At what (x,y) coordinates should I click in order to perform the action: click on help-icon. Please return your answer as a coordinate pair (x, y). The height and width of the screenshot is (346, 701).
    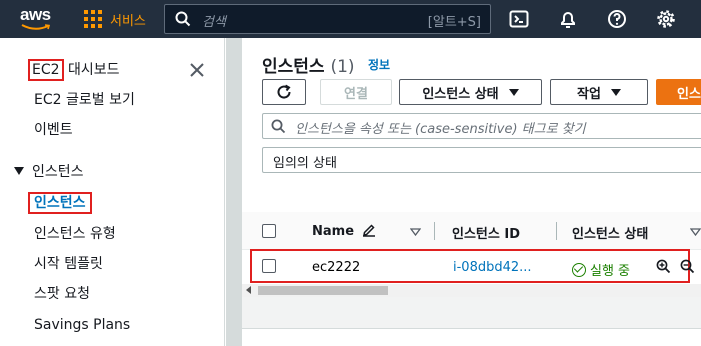
    Looking at the image, I should click on (617, 19).